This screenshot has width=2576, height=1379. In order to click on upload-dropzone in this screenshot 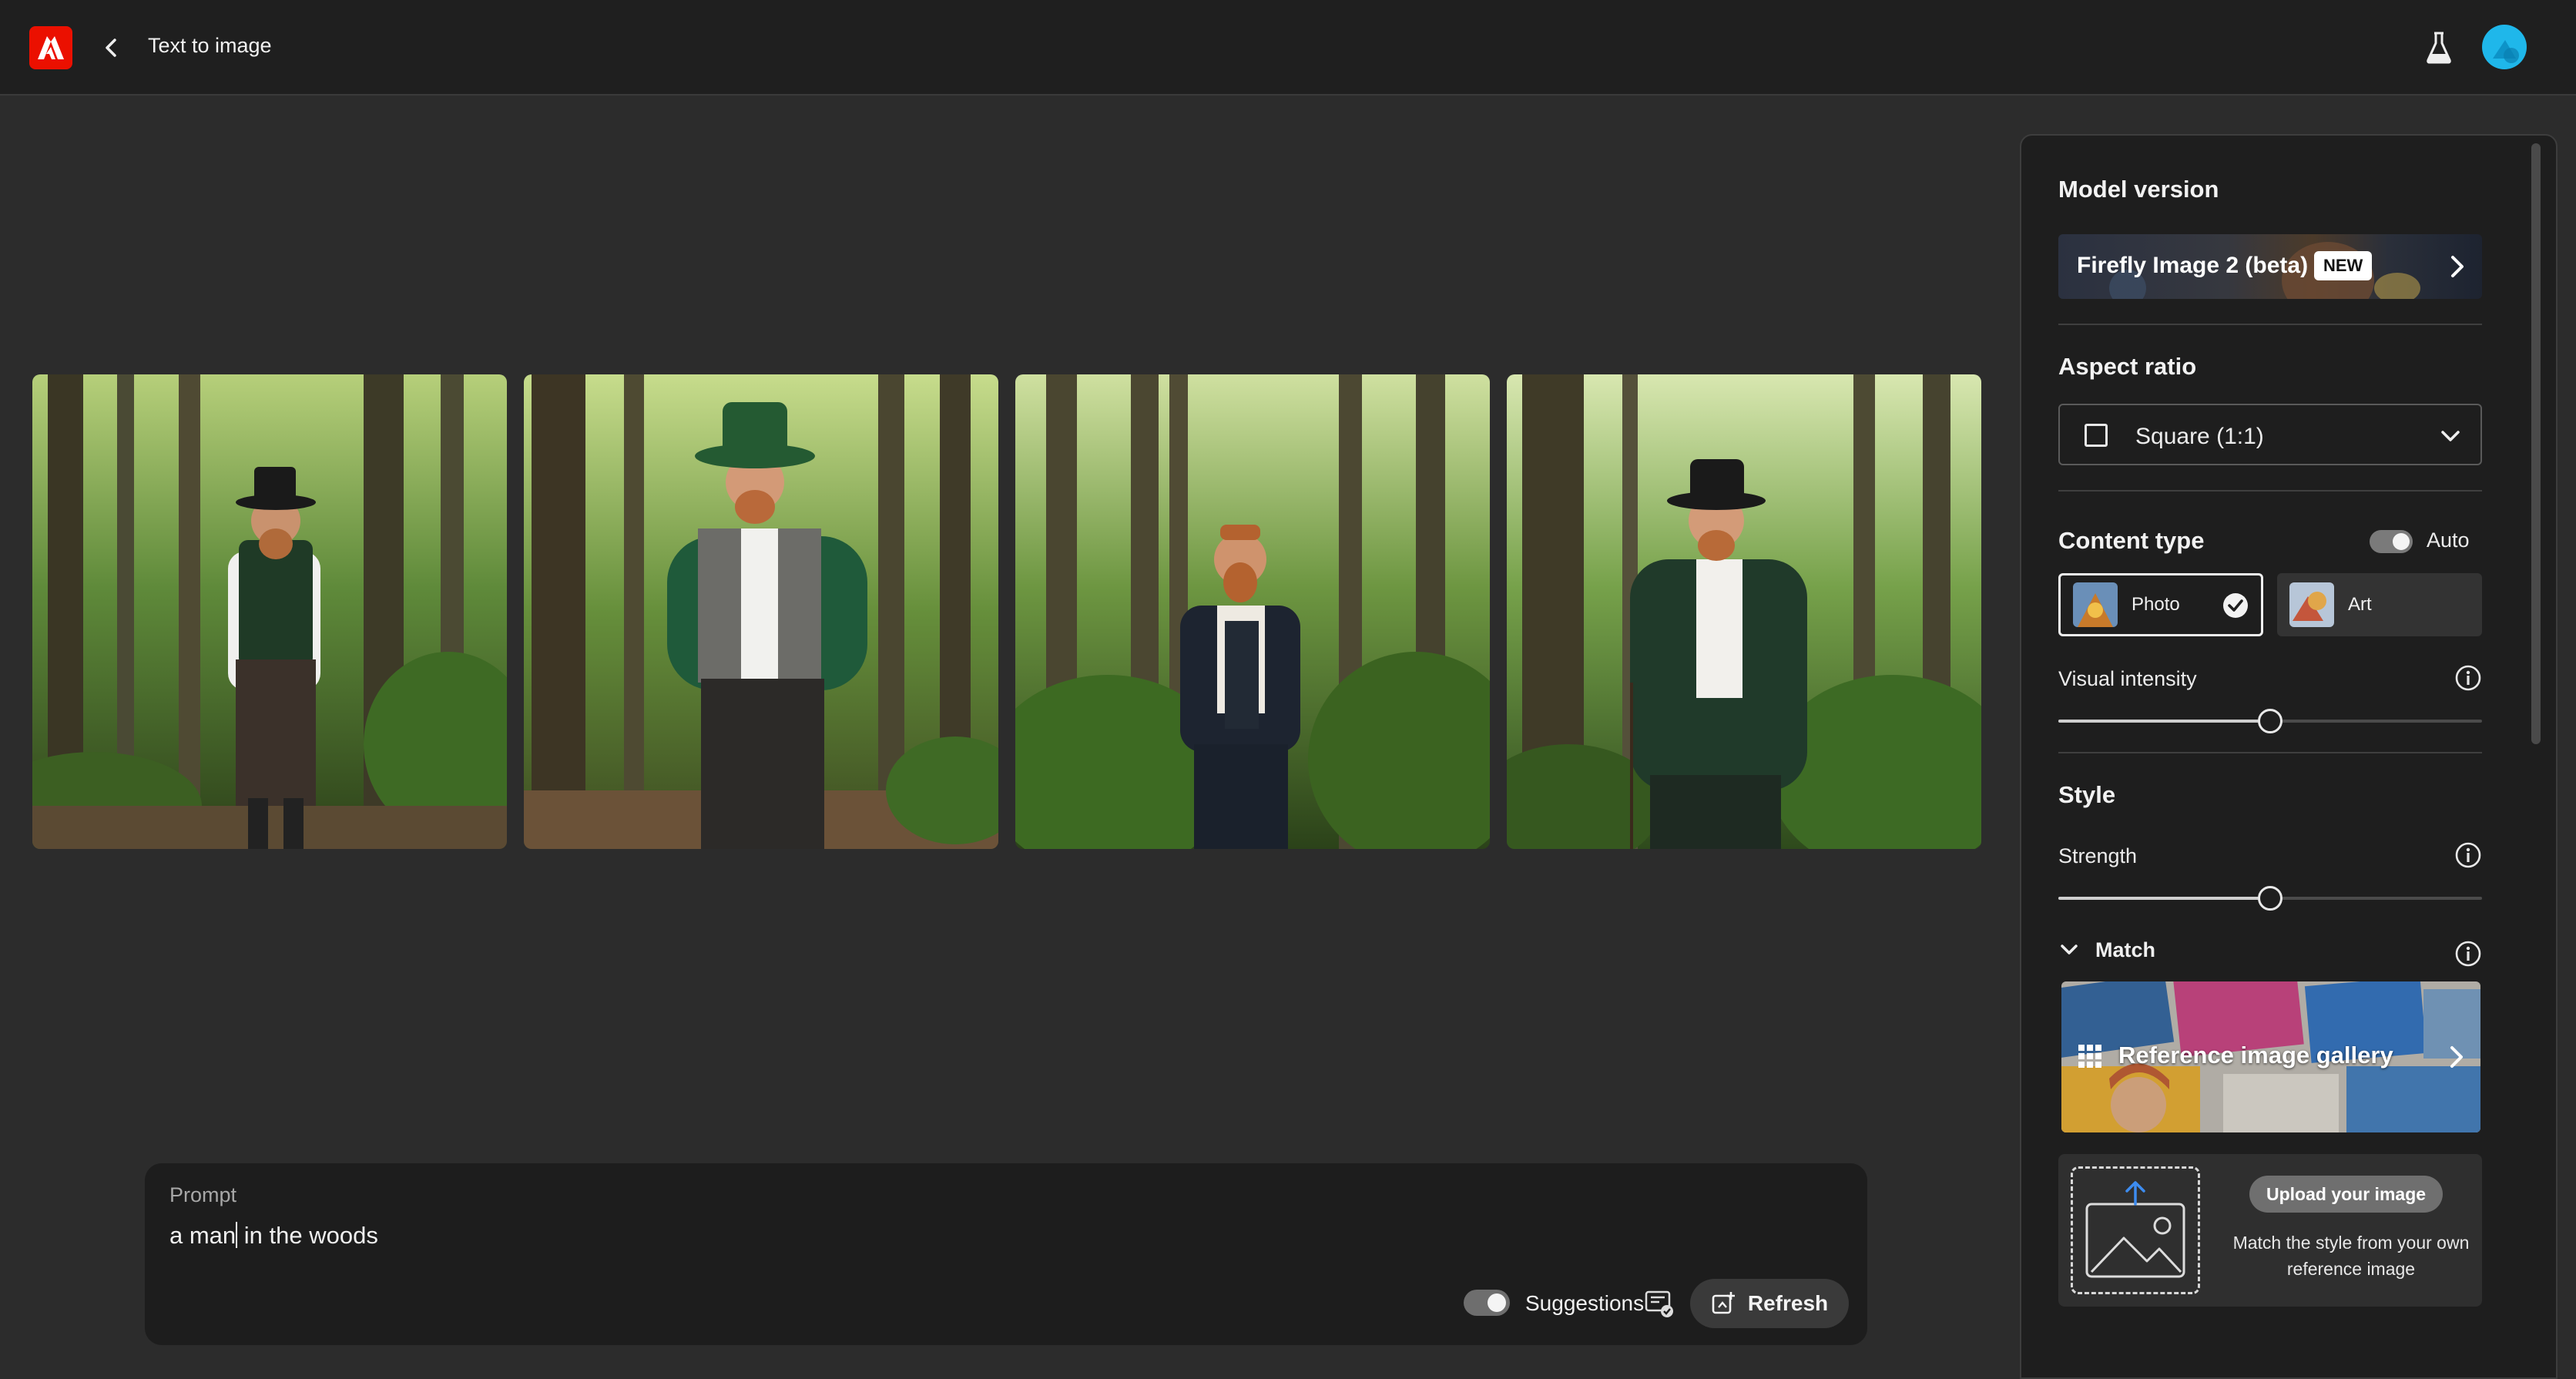, I will do `click(2135, 1230)`.